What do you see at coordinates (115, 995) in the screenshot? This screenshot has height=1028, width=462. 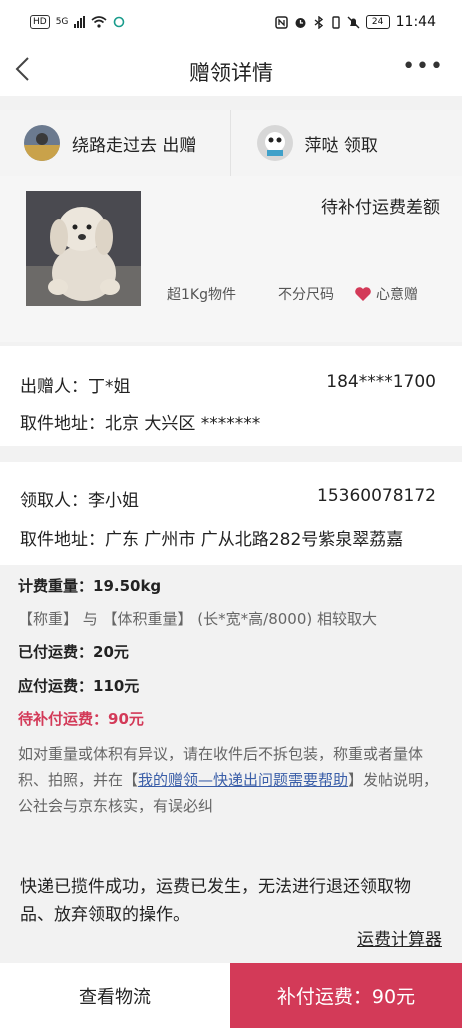 I see `view-logistics-button: 查看物流` at bounding box center [115, 995].